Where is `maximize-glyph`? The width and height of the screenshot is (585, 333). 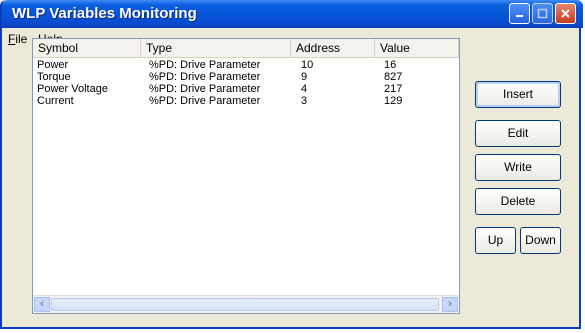
maximize-glyph is located at coordinates (542, 13).